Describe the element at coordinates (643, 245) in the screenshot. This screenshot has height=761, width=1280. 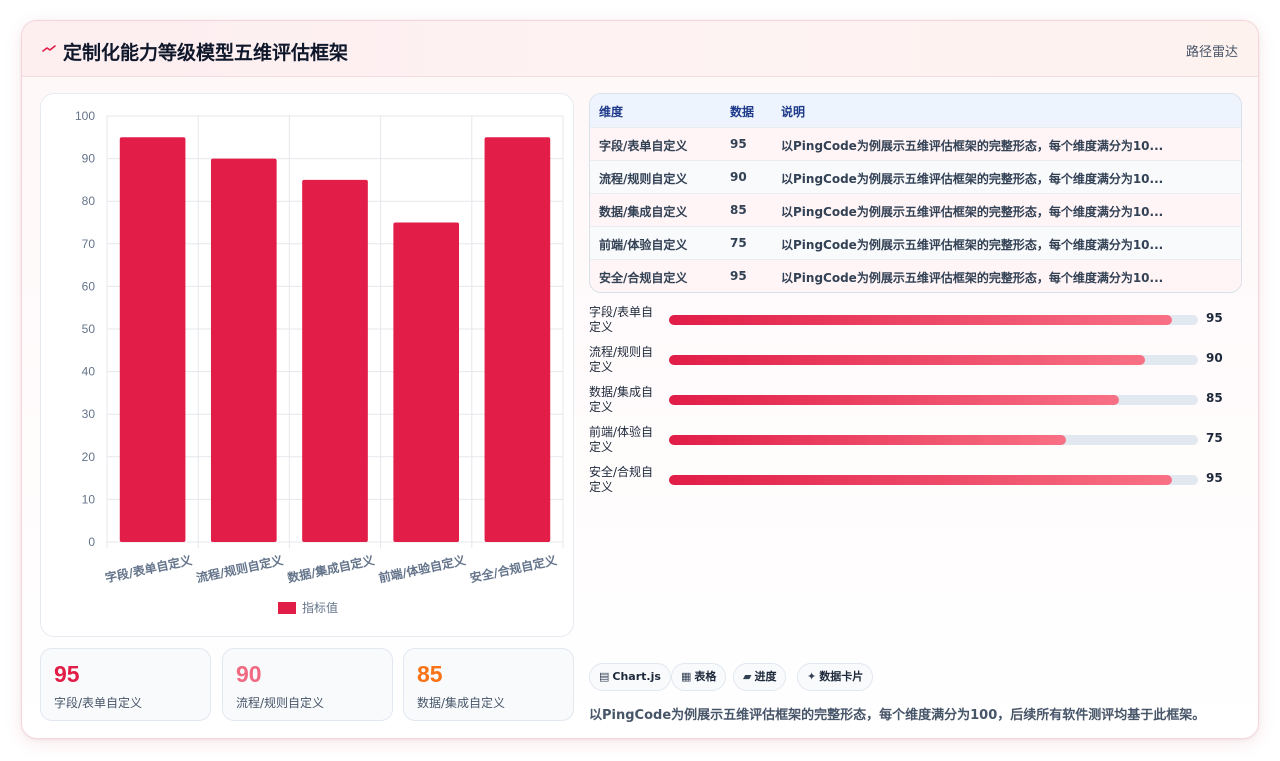
I see `cell-dimension: 前端/体验自定义` at that location.